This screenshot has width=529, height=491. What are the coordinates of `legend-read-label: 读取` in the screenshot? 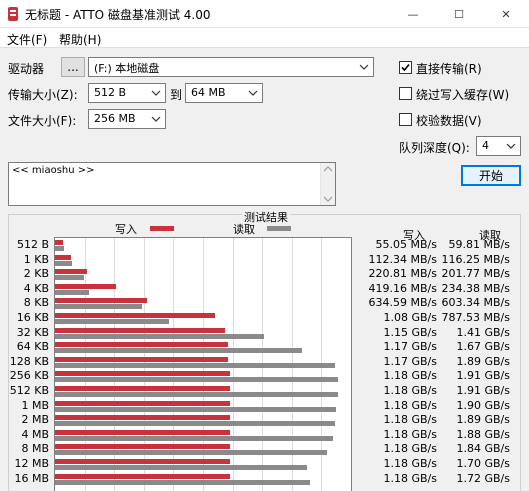 It's located at (244, 229).